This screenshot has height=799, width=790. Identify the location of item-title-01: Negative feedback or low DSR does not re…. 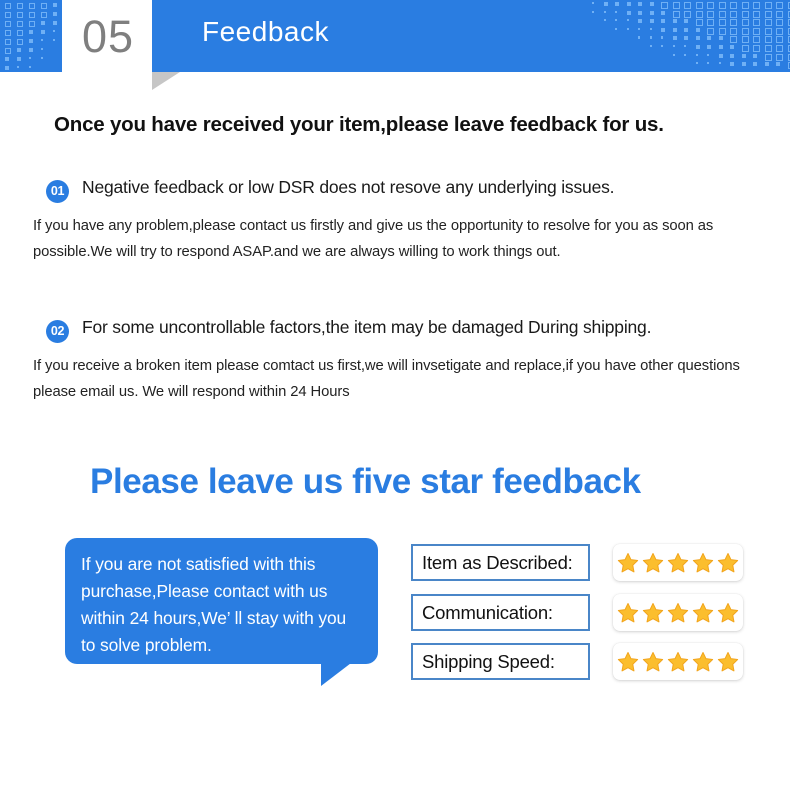
(348, 187).